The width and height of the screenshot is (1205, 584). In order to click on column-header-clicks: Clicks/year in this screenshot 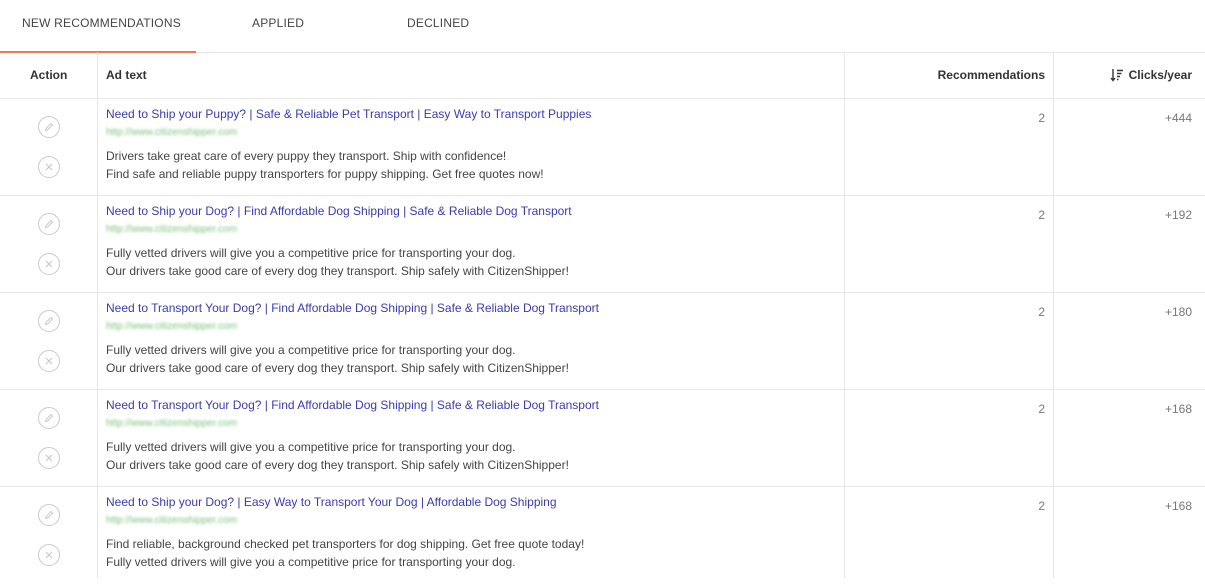, I will do `click(1151, 75)`.